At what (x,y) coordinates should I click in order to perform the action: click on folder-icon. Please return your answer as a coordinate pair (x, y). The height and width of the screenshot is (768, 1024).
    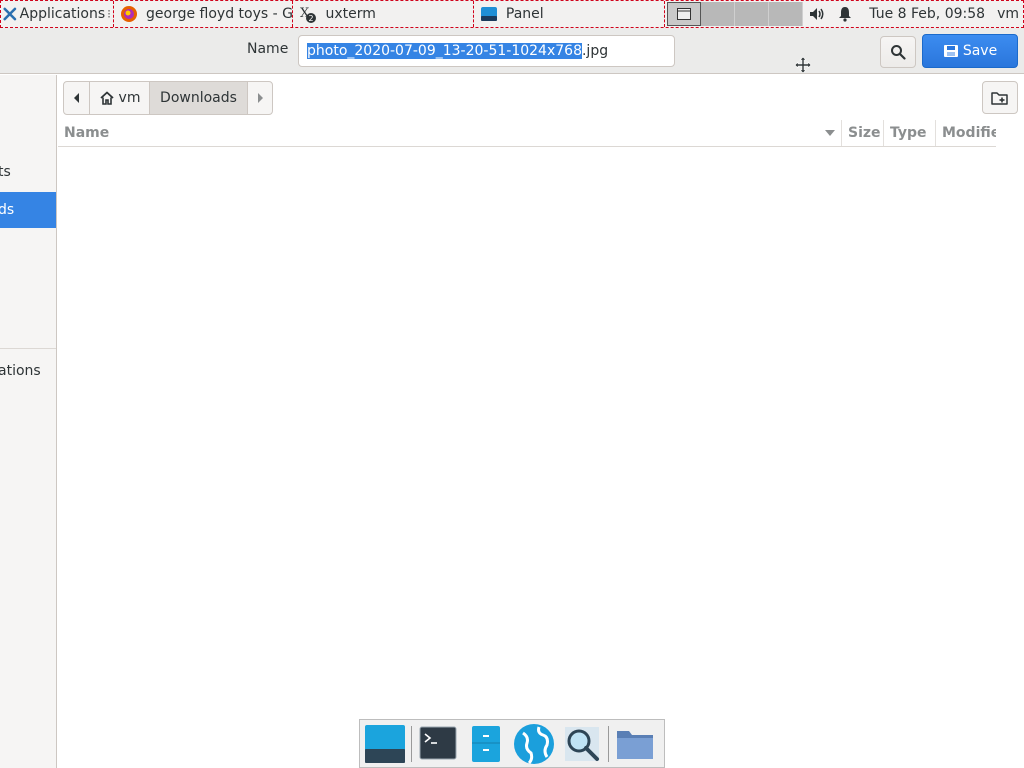
    Looking at the image, I should click on (635, 744).